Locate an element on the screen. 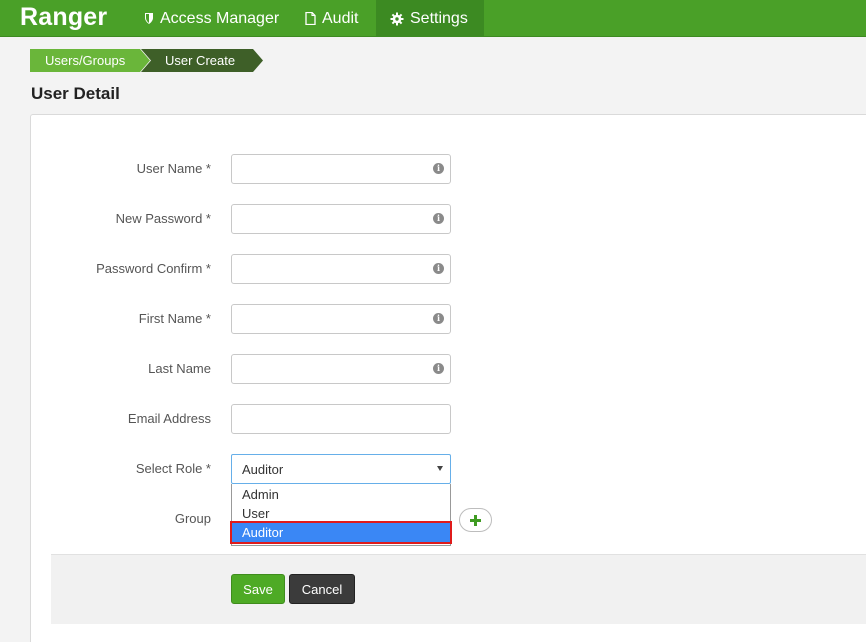 Image resolution: width=866 pixels, height=642 pixels. gear-icon is located at coordinates (397, 19).